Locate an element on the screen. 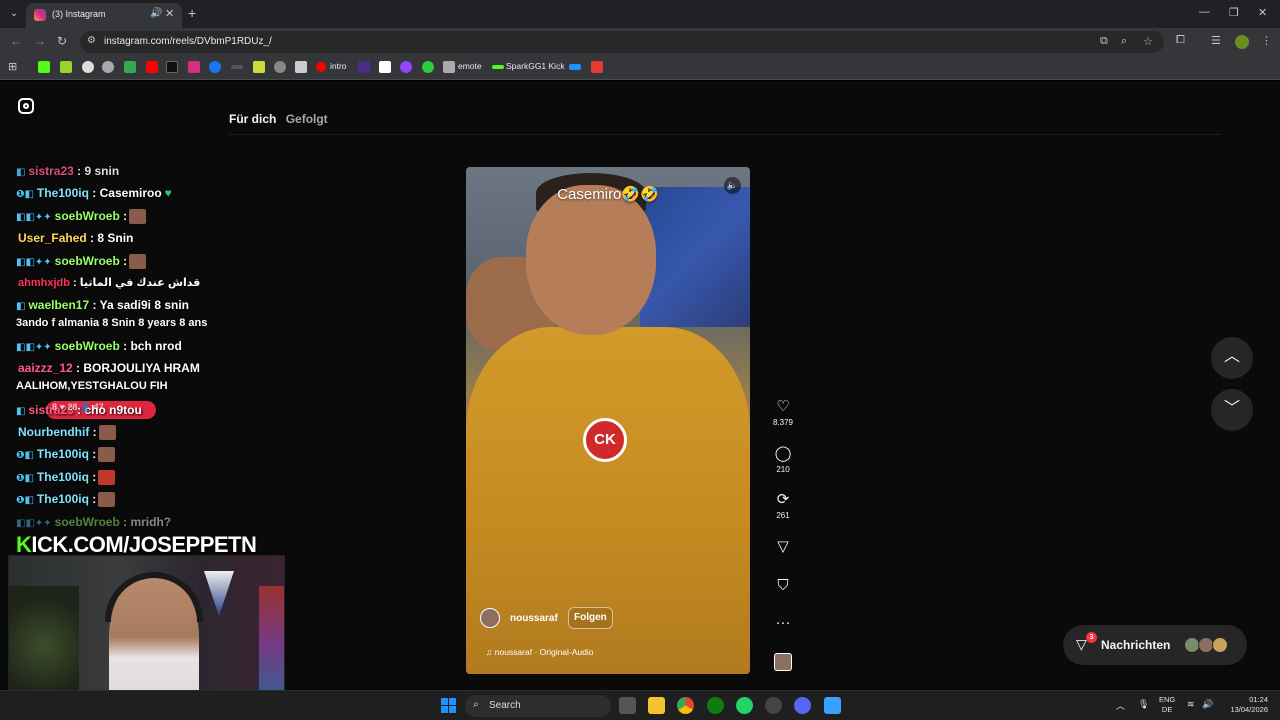  bookmark-green-icon is located at coordinates (428, 67).